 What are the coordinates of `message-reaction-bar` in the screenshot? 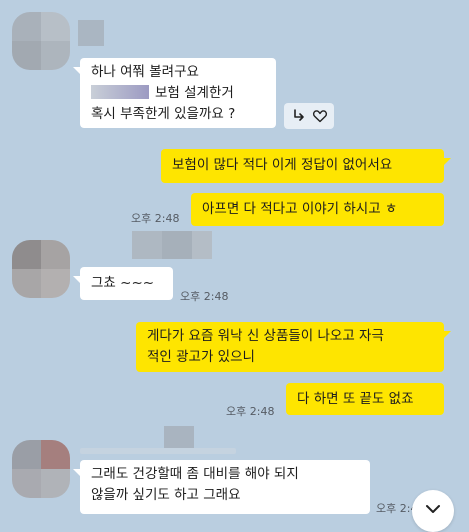 It's located at (309, 116).